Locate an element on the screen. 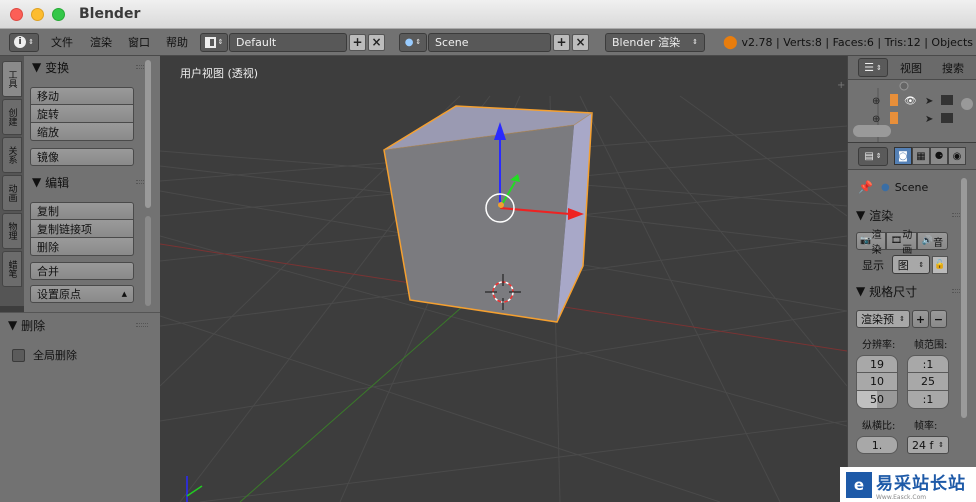  tool-shelf-scrollbar-track is located at coordinates (148, 261).